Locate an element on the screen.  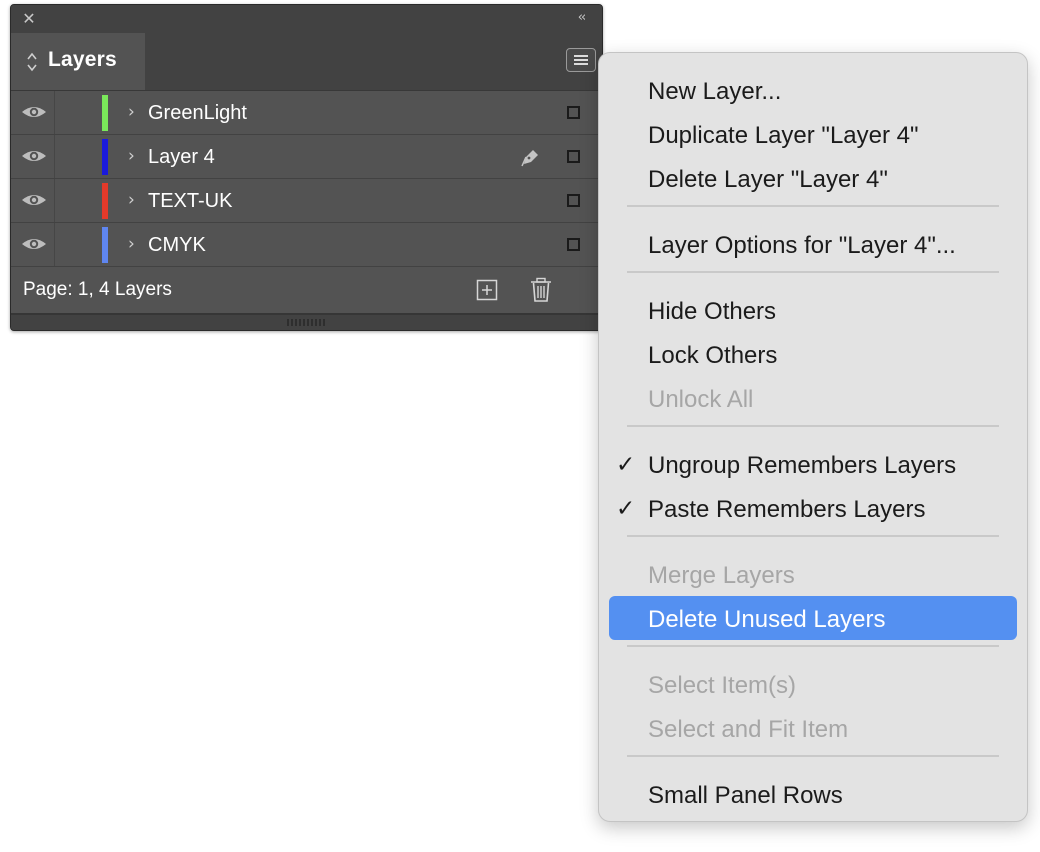
menu-item-paste-remembers-layers: ✓ Paste Remembers Layers is located at coordinates (813, 508).